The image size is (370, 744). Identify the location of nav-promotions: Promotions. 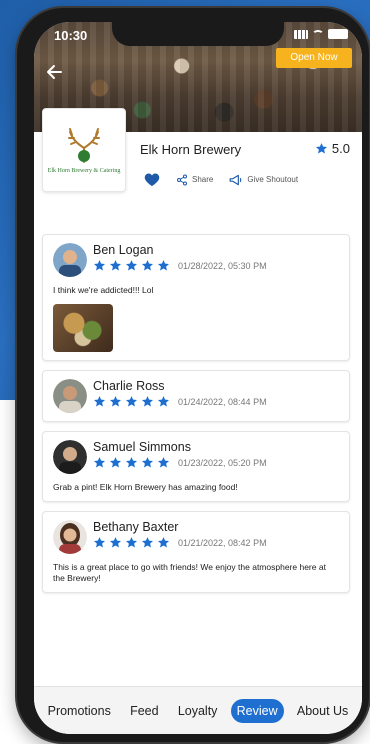
(79, 711).